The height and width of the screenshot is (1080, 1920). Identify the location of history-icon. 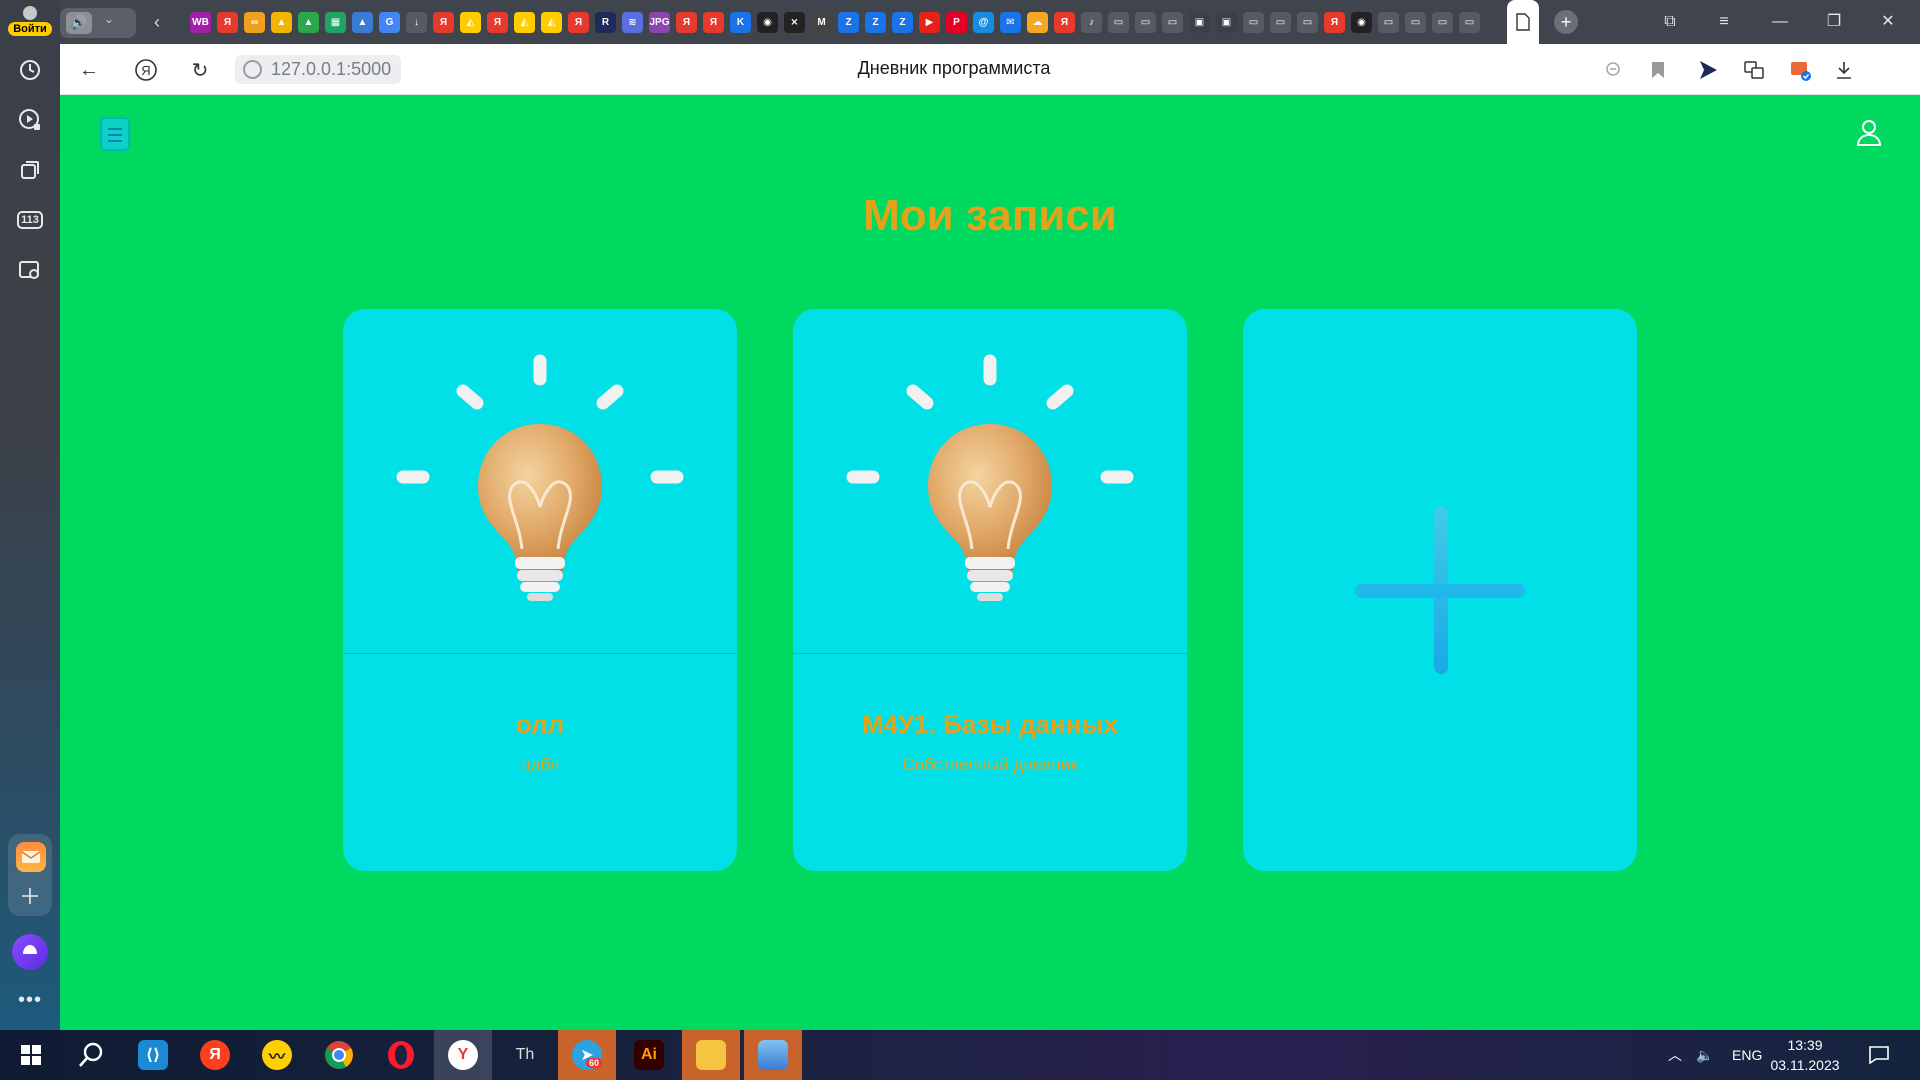
(30, 70).